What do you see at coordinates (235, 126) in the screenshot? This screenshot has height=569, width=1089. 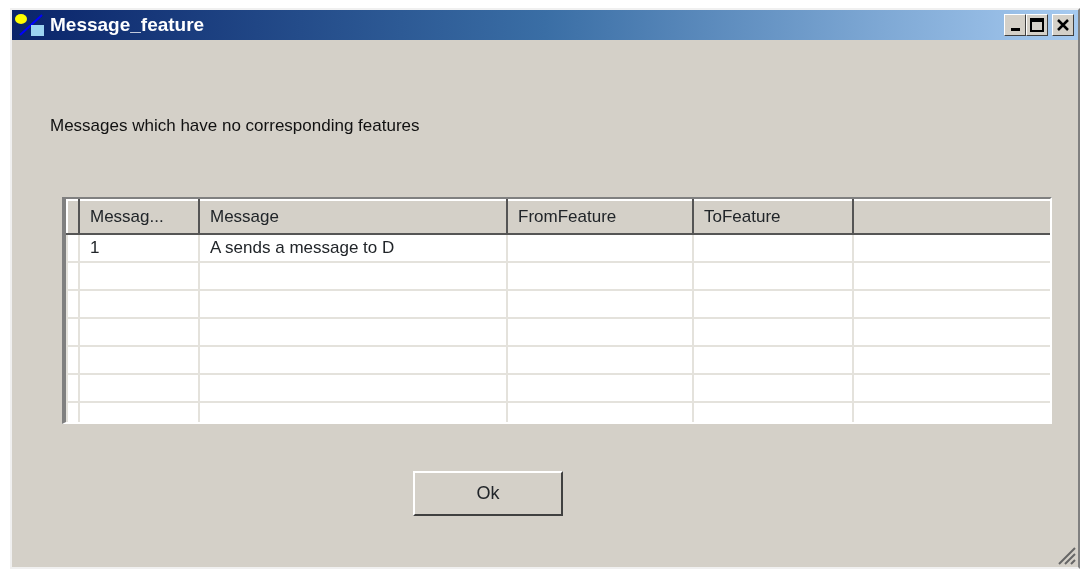 I see `message-label: Messages which have no corresponding features` at bounding box center [235, 126].